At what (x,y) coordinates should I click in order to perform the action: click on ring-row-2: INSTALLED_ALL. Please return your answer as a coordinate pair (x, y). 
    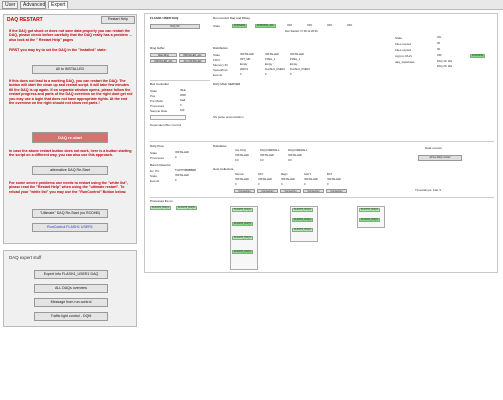
    Looking at the image, I should click on (192, 55).